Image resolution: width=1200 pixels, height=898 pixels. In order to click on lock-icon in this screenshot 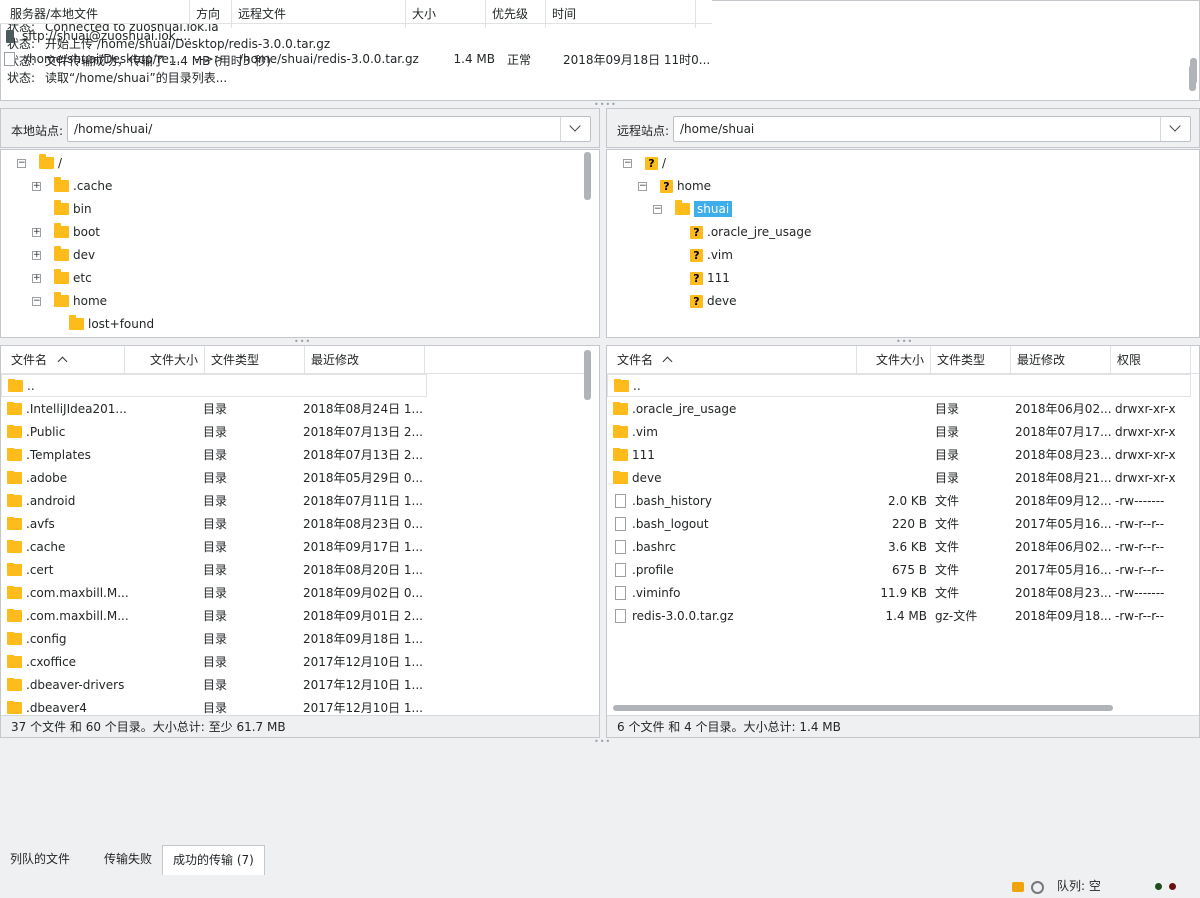, I will do `click(1018, 887)`.